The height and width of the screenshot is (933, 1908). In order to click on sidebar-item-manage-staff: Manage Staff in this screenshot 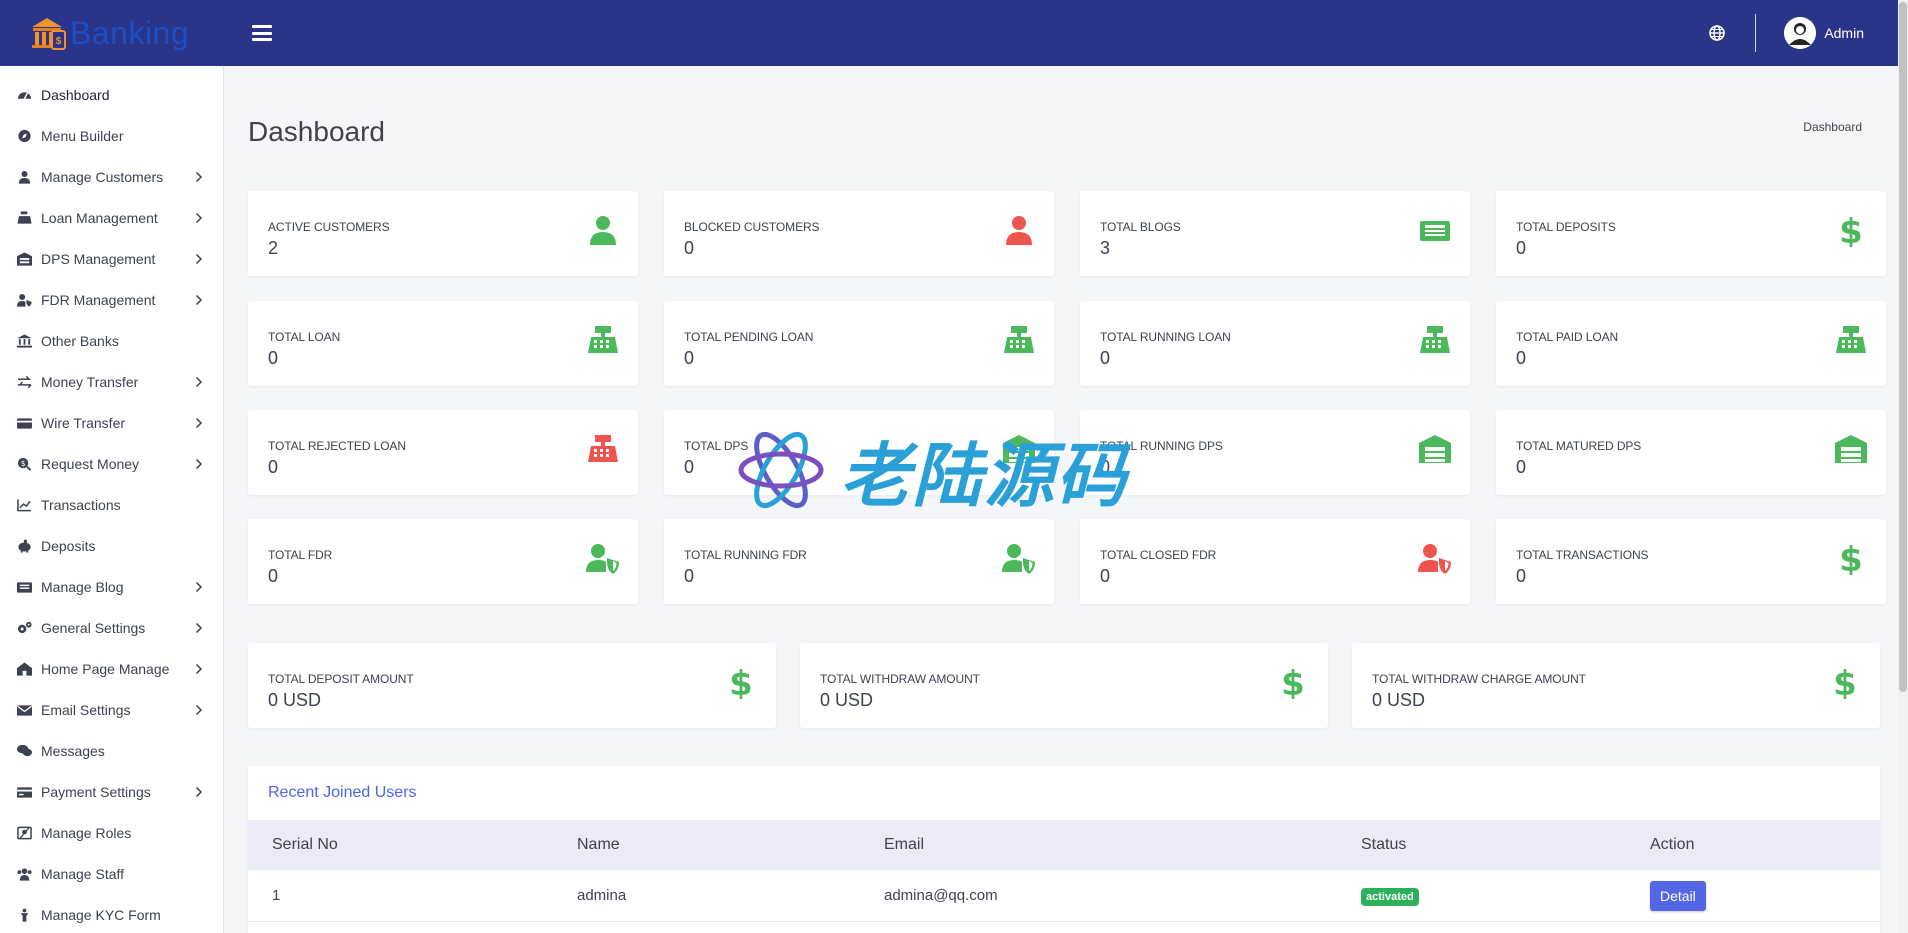, I will do `click(111, 873)`.